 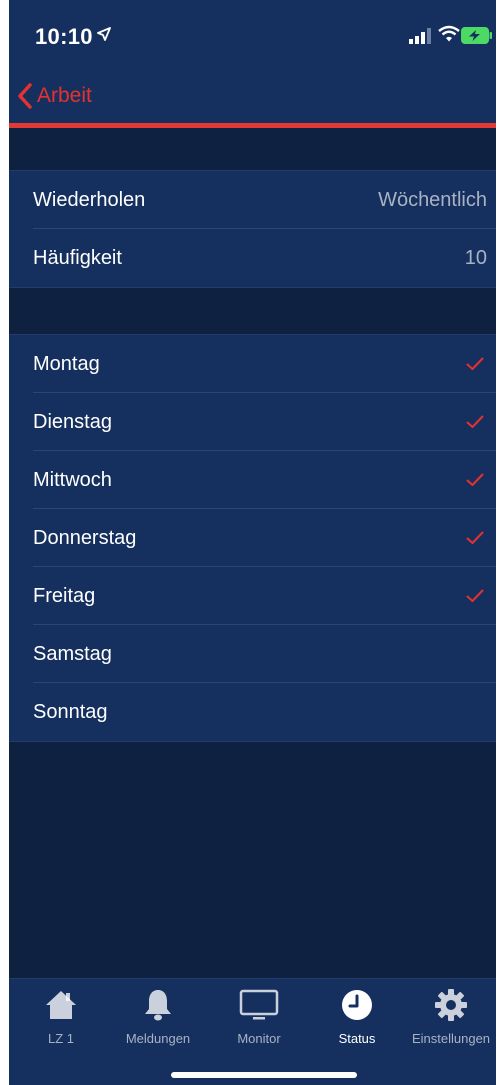 I want to click on monitor-icon, so click(x=259, y=1005).